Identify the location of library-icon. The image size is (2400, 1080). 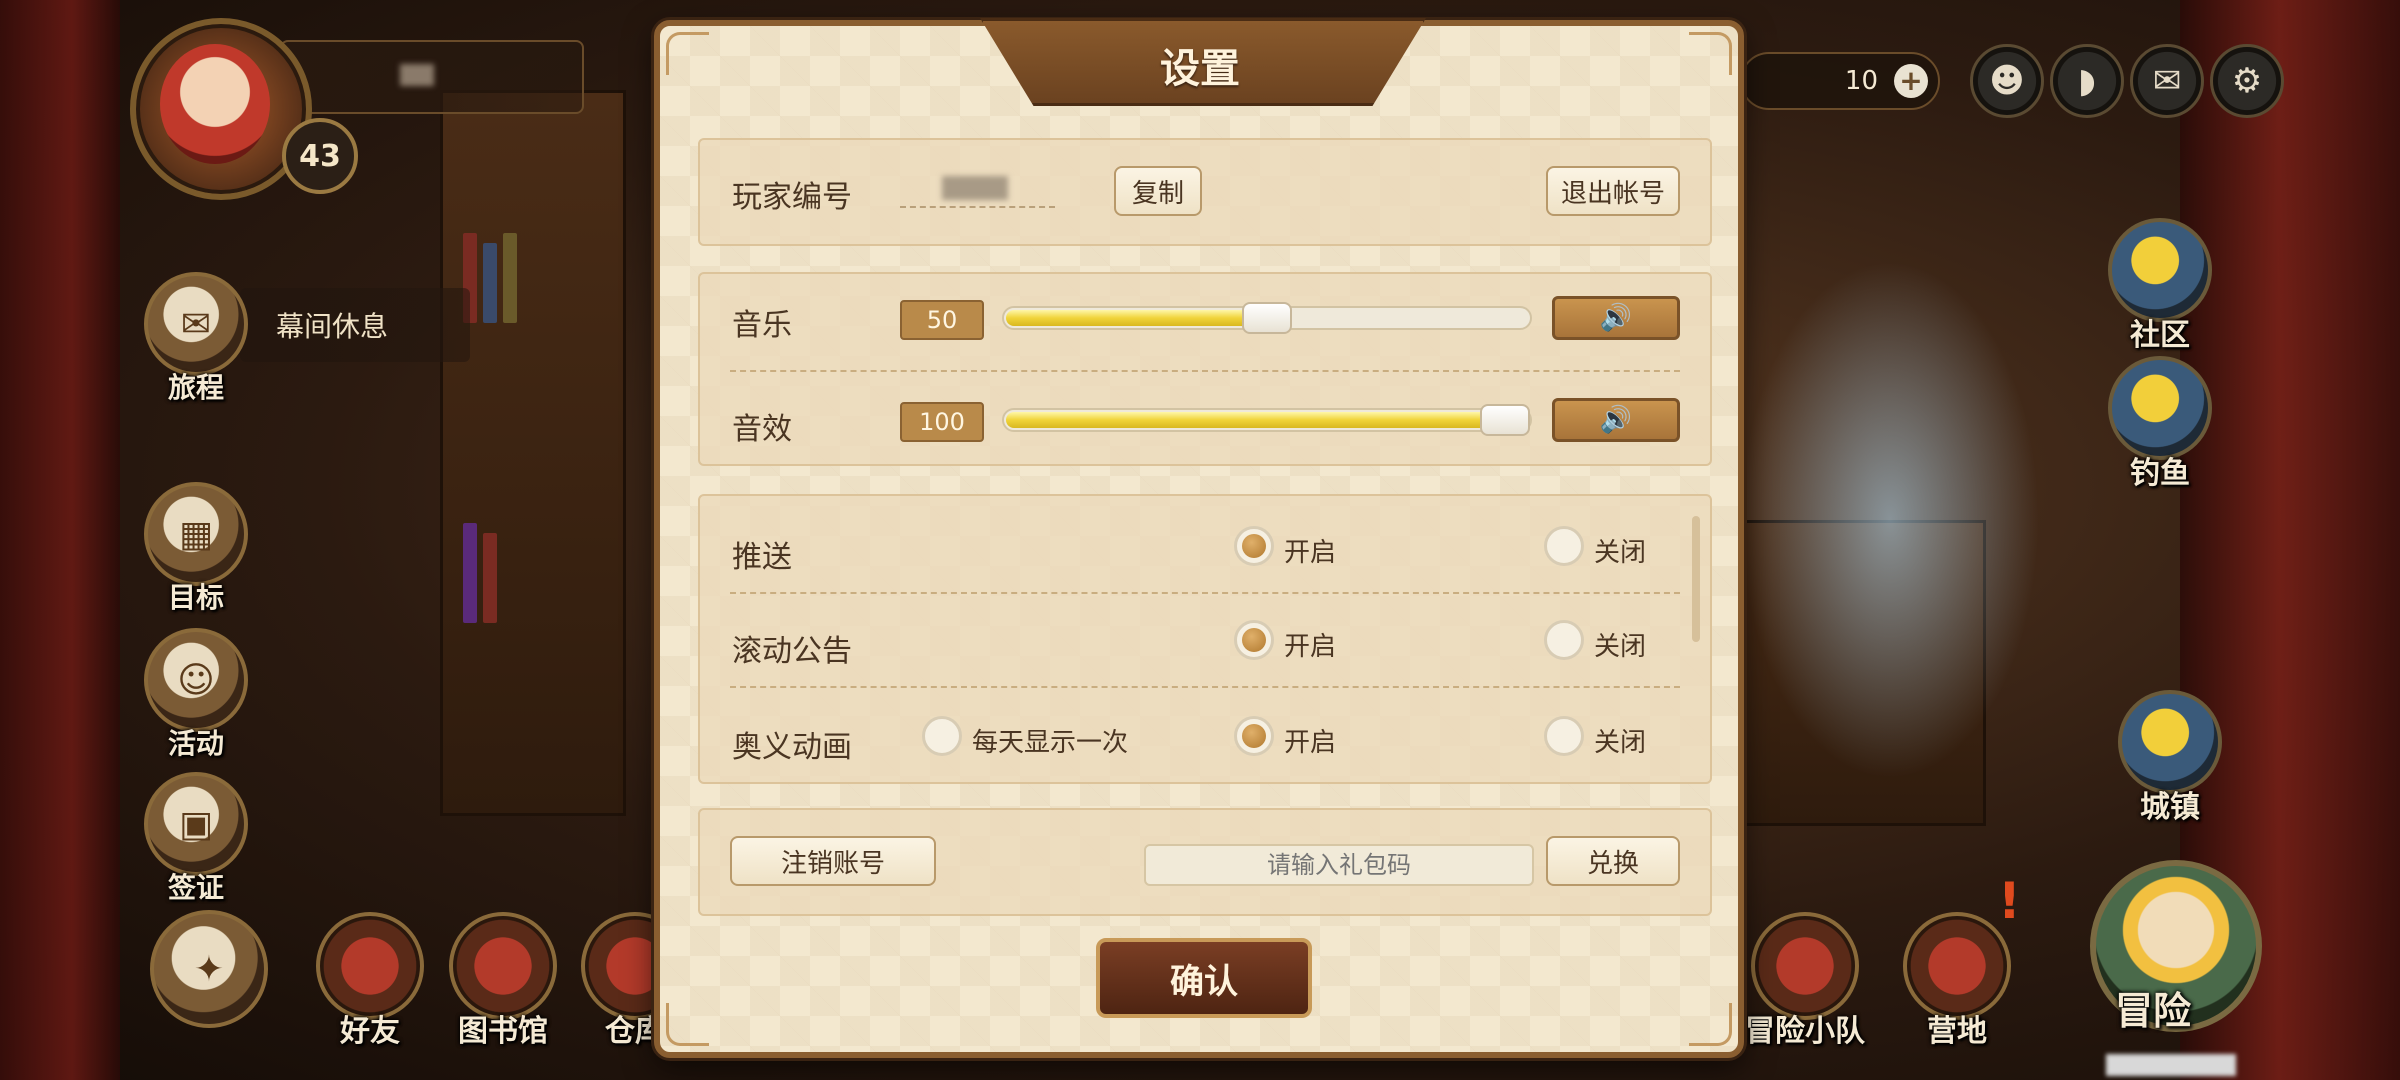
(503, 966).